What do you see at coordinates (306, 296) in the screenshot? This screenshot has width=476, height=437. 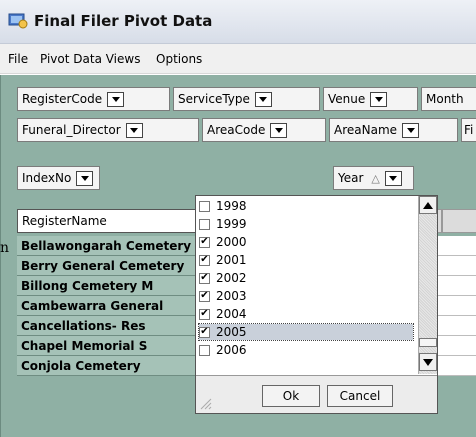 I see `year-option: ✔ 2003` at bounding box center [306, 296].